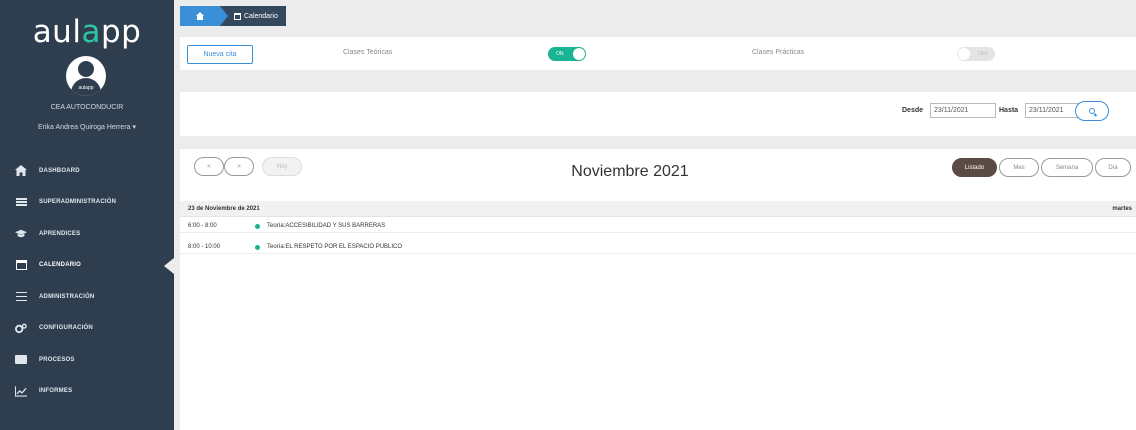 The height and width of the screenshot is (430, 1136). I want to click on event-time: 6:00 - 8:00, so click(202, 226).